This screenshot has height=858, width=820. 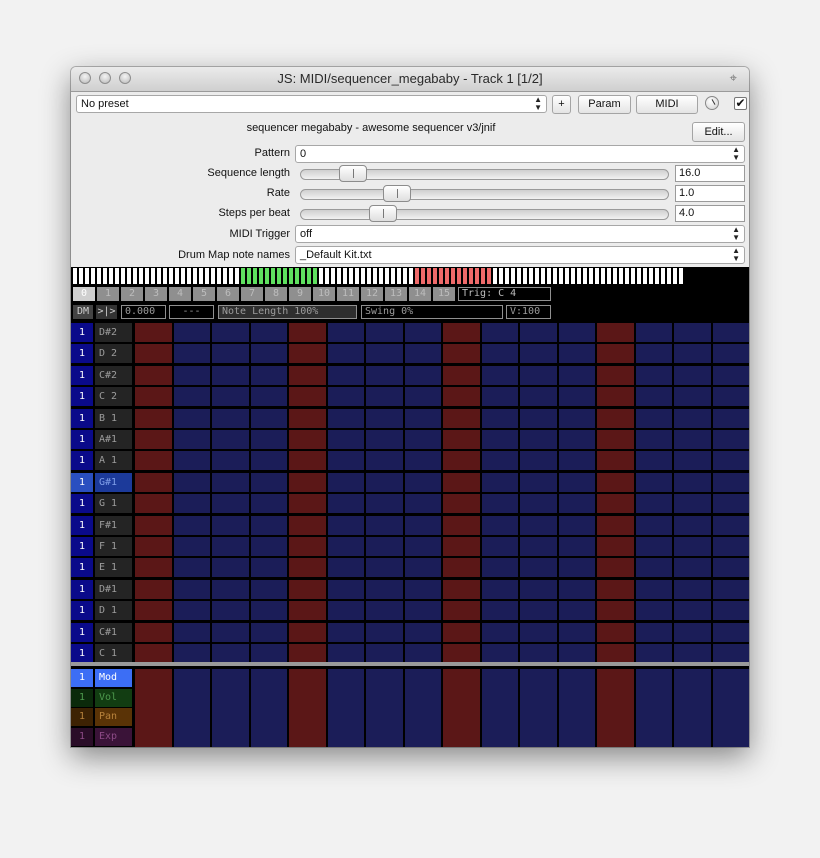 What do you see at coordinates (740, 103) in the screenshot?
I see `enable-checkbox: ✔` at bounding box center [740, 103].